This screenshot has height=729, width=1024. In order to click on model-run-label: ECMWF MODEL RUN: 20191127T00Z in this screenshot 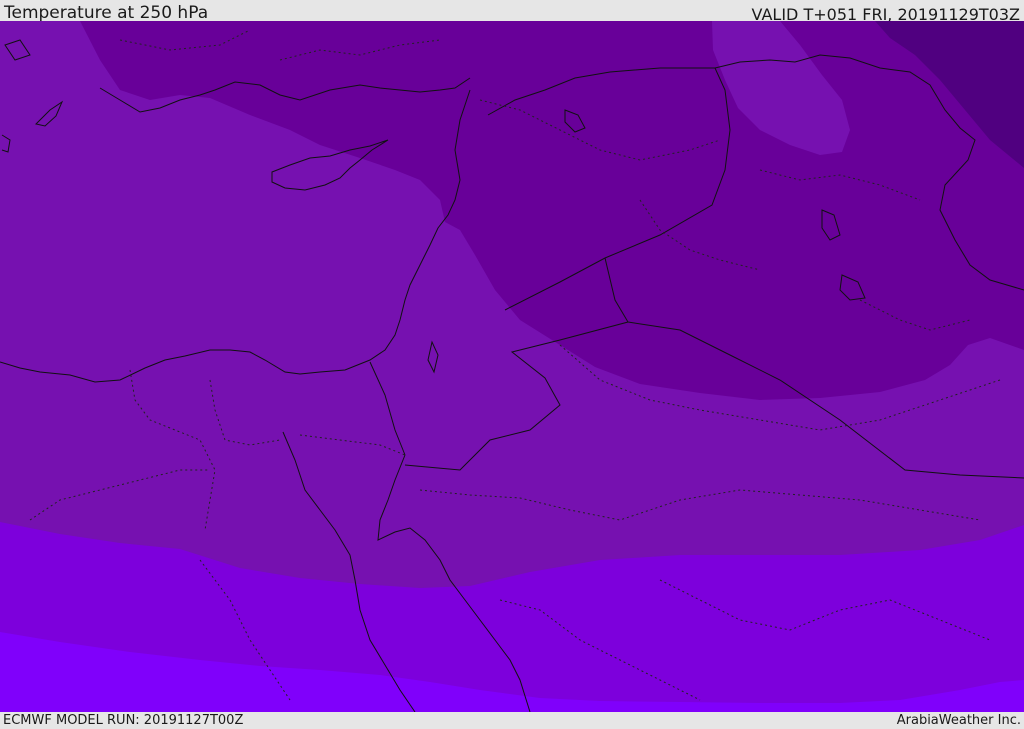, I will do `click(123, 720)`.